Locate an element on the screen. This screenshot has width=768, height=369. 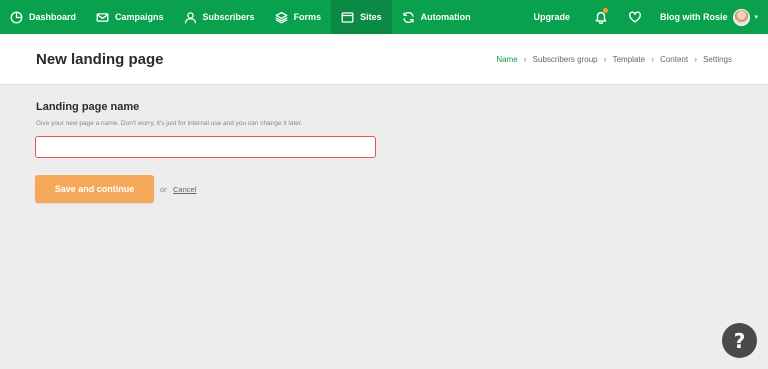
nav-item-label: Forms is located at coordinates (307, 17).